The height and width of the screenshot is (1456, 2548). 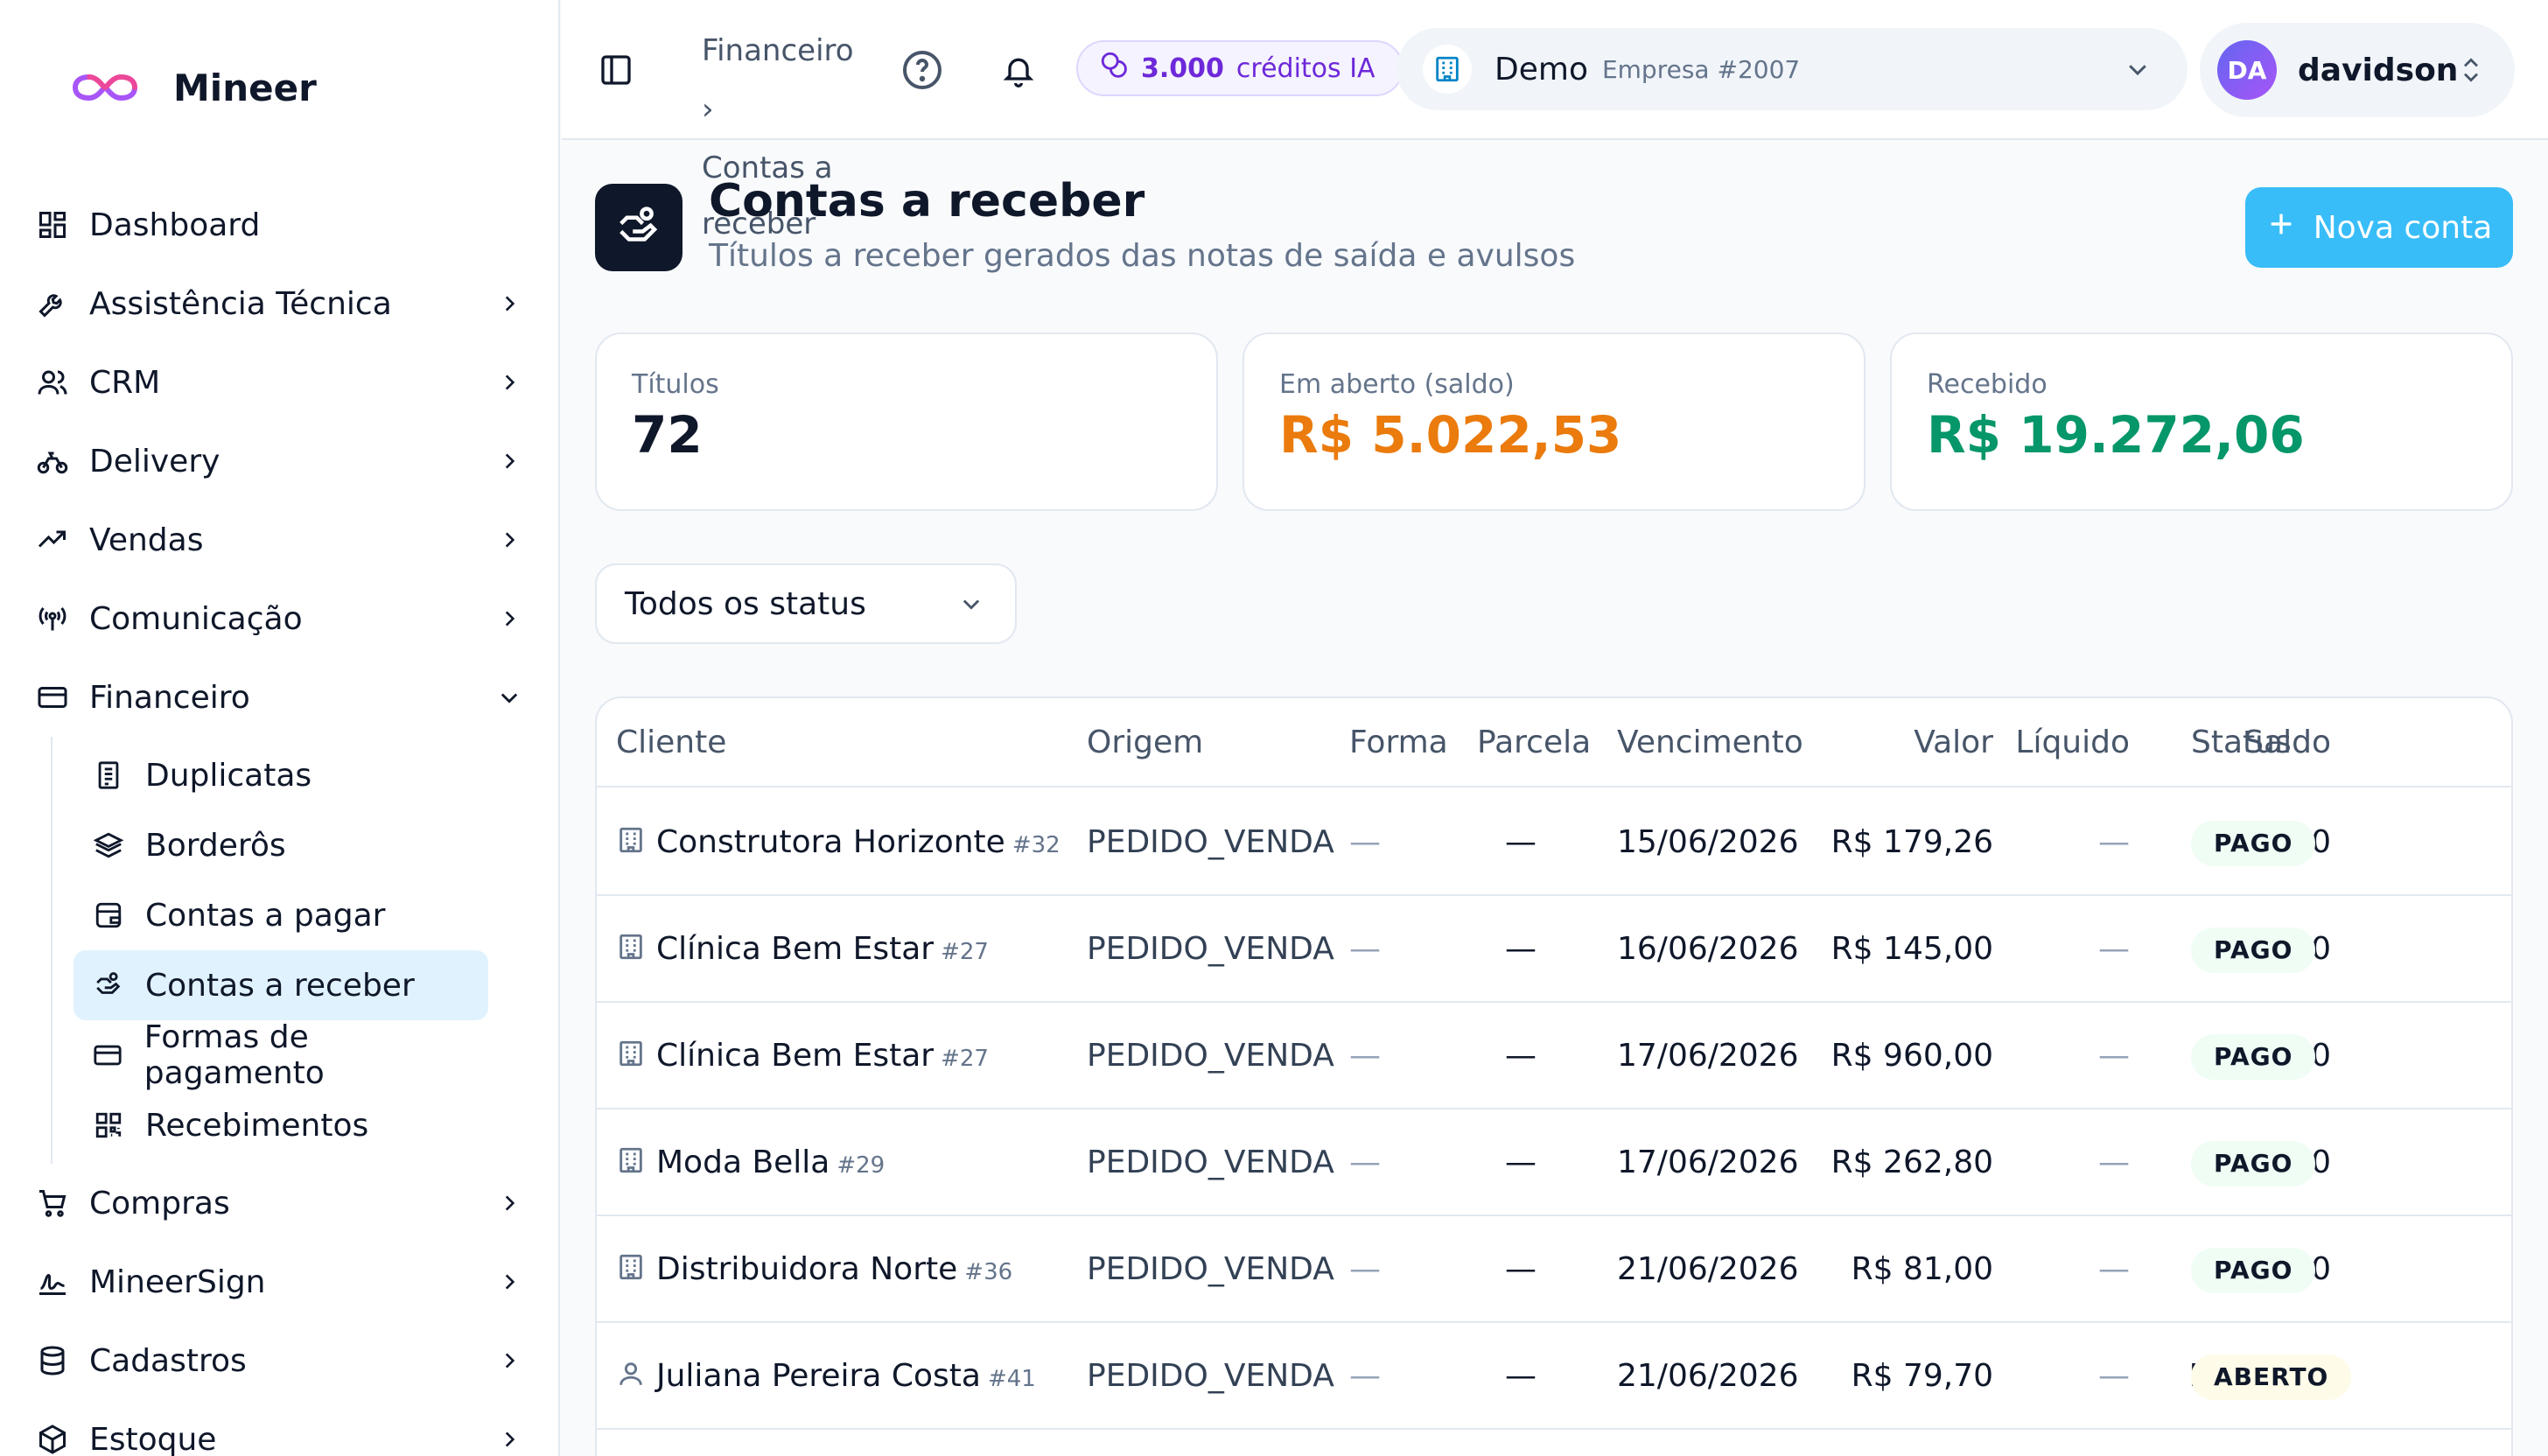 What do you see at coordinates (1708, 1269) in the screenshot?
I see `cell-vencimento: 21/06/2026` at bounding box center [1708, 1269].